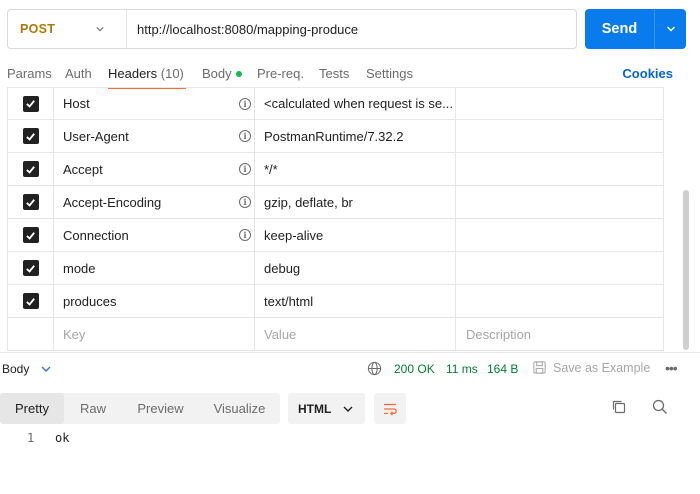 Image resolution: width=700 pixels, height=494 pixels. What do you see at coordinates (326, 408) in the screenshot?
I see `format-select: HTML` at bounding box center [326, 408].